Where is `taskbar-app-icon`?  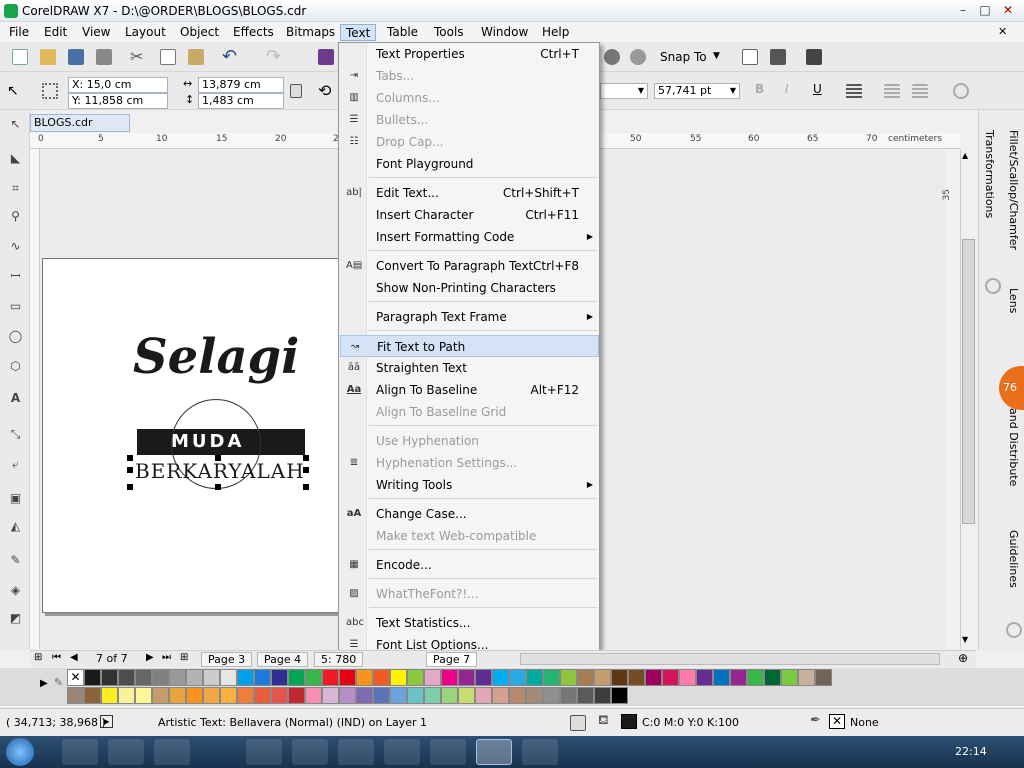
taskbar-app-icon is located at coordinates (540, 752).